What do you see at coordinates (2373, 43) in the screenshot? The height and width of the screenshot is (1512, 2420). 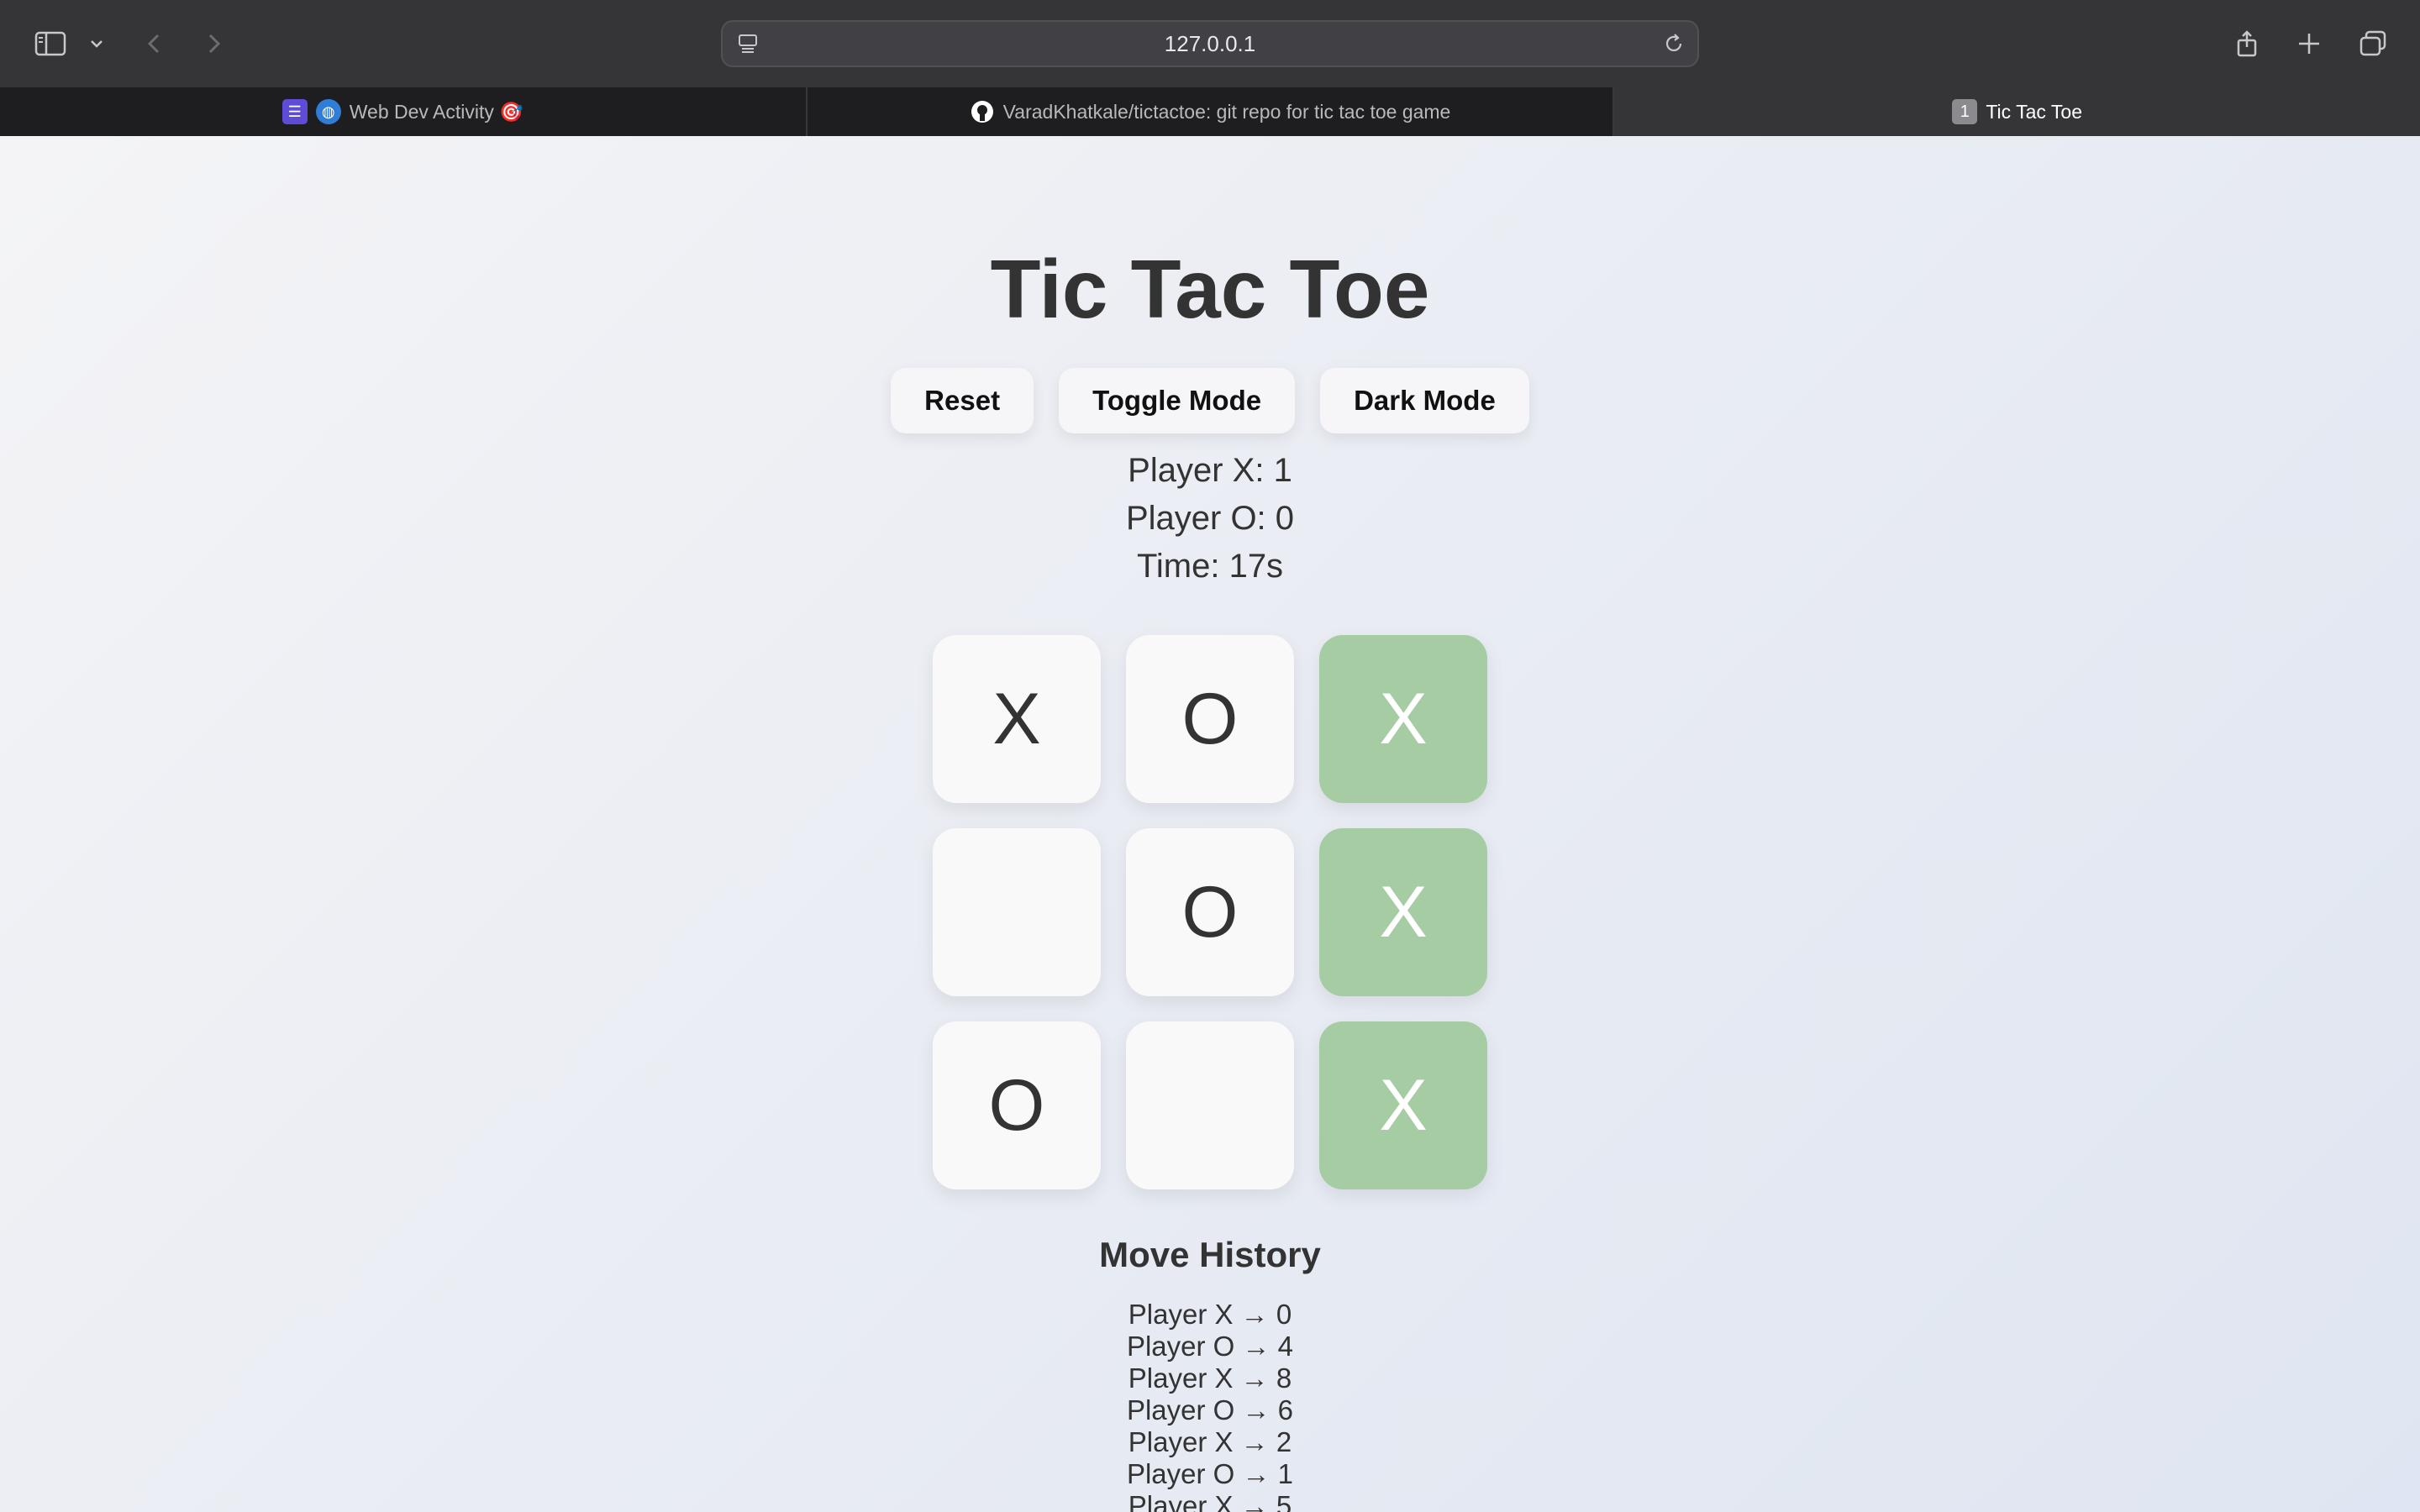 I see `tab-overview-icon` at bounding box center [2373, 43].